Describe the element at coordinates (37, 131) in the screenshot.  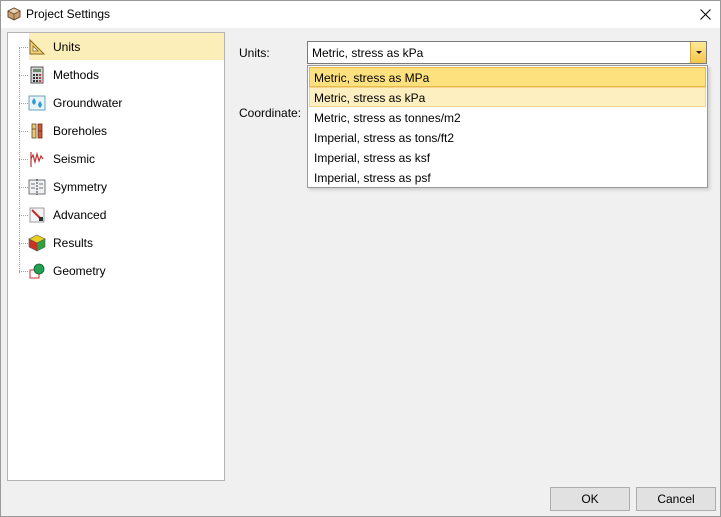
I see `borehole-icon` at that location.